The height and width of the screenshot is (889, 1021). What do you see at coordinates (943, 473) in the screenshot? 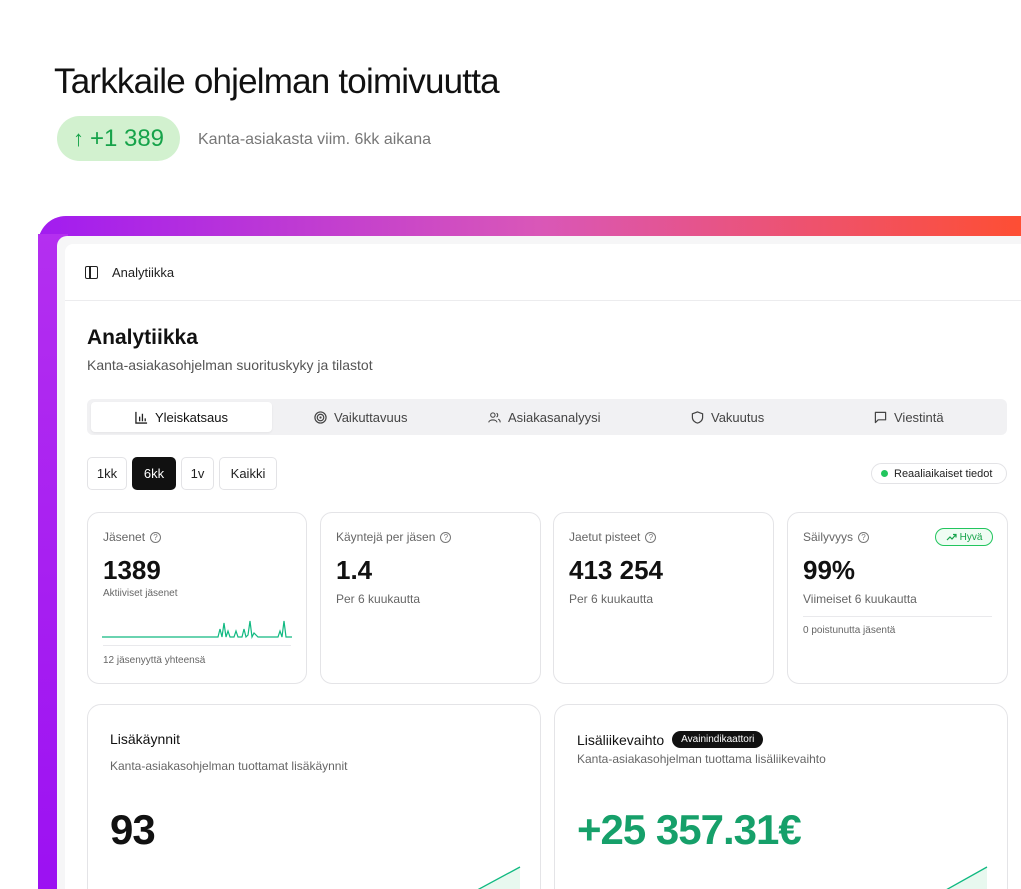
I see `live-data-label: Reaaliaikaiset tiedot` at bounding box center [943, 473].